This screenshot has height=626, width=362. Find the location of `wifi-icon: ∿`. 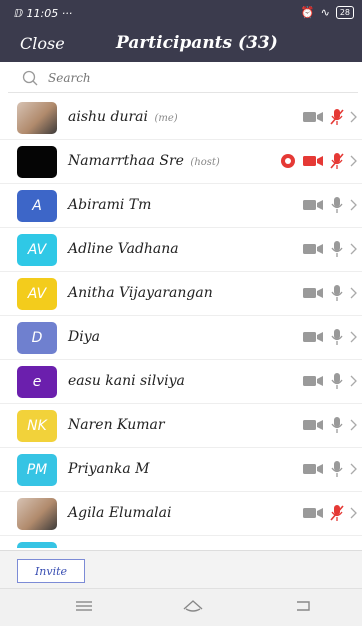

wifi-icon: ∿ is located at coordinates (325, 12).